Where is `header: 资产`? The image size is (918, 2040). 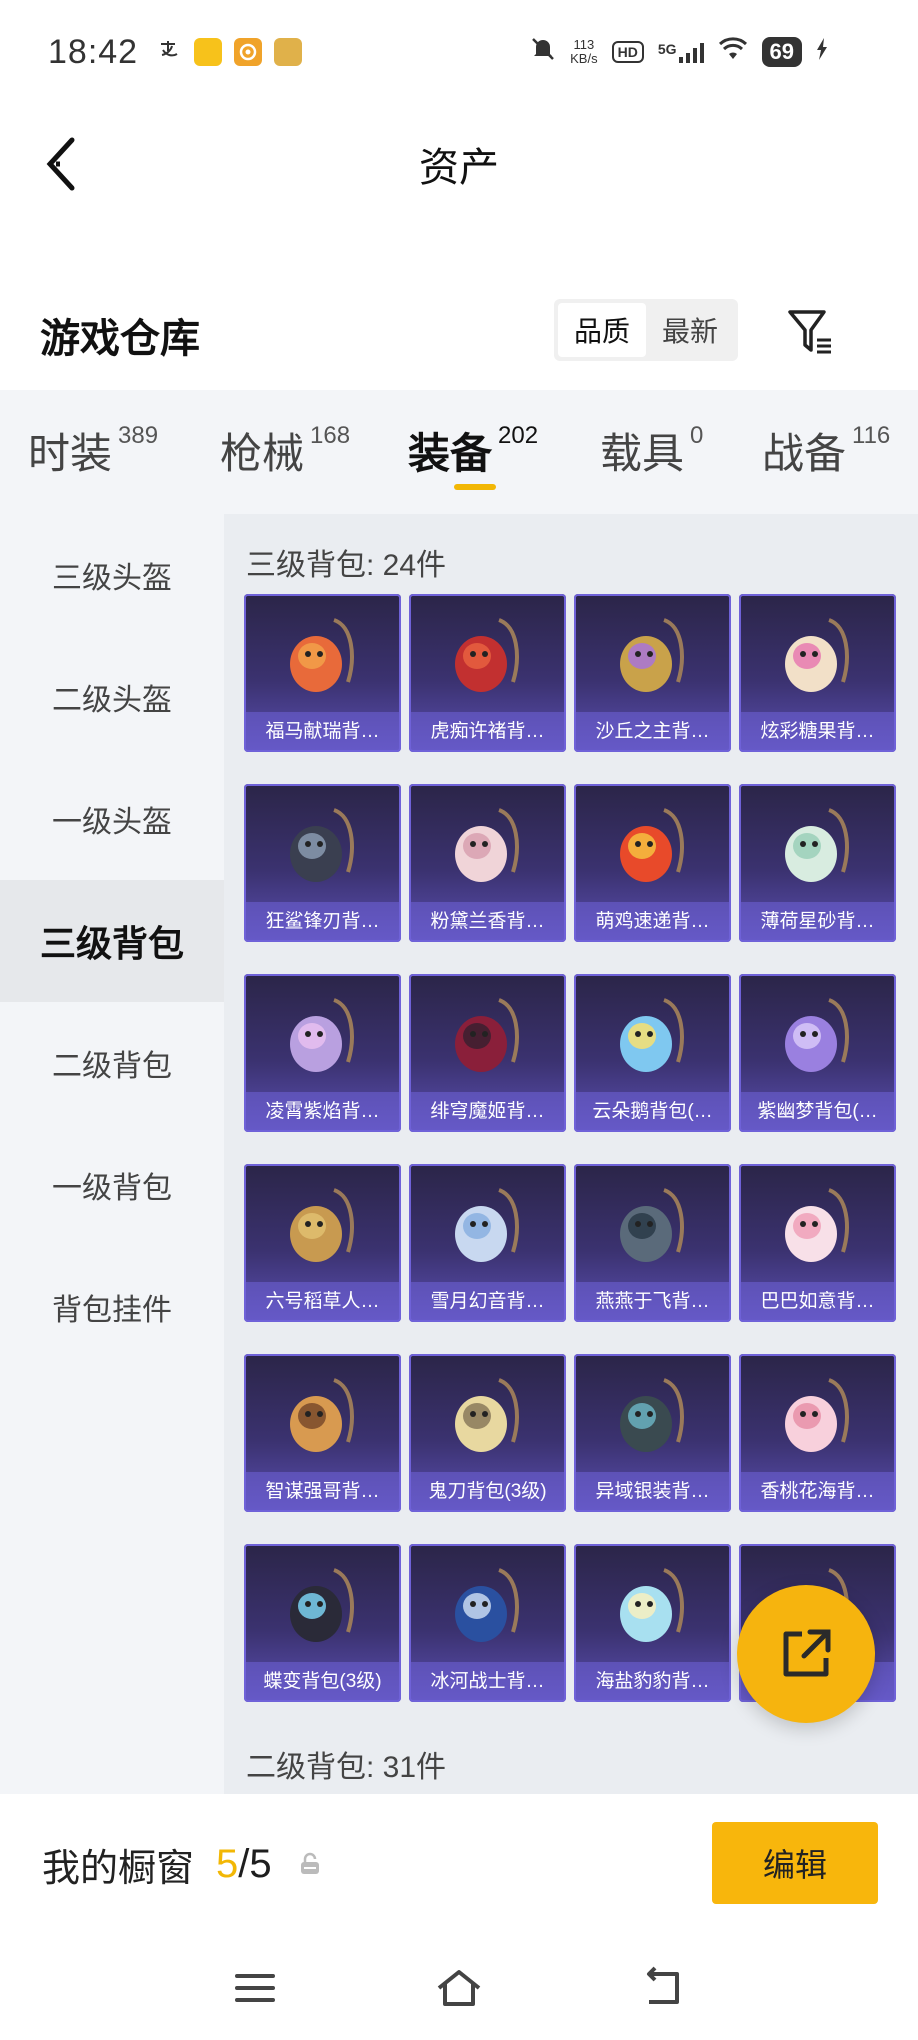 header: 资产 is located at coordinates (459, 164).